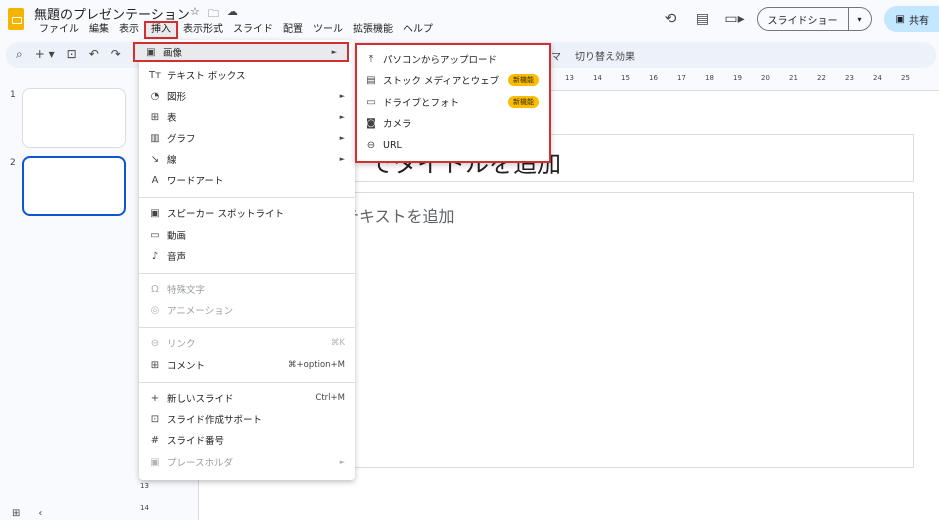 The width and height of the screenshot is (939, 520). Describe the element at coordinates (247, 235) in the screenshot. I see `menu-item-video: ▭ 動画` at that location.